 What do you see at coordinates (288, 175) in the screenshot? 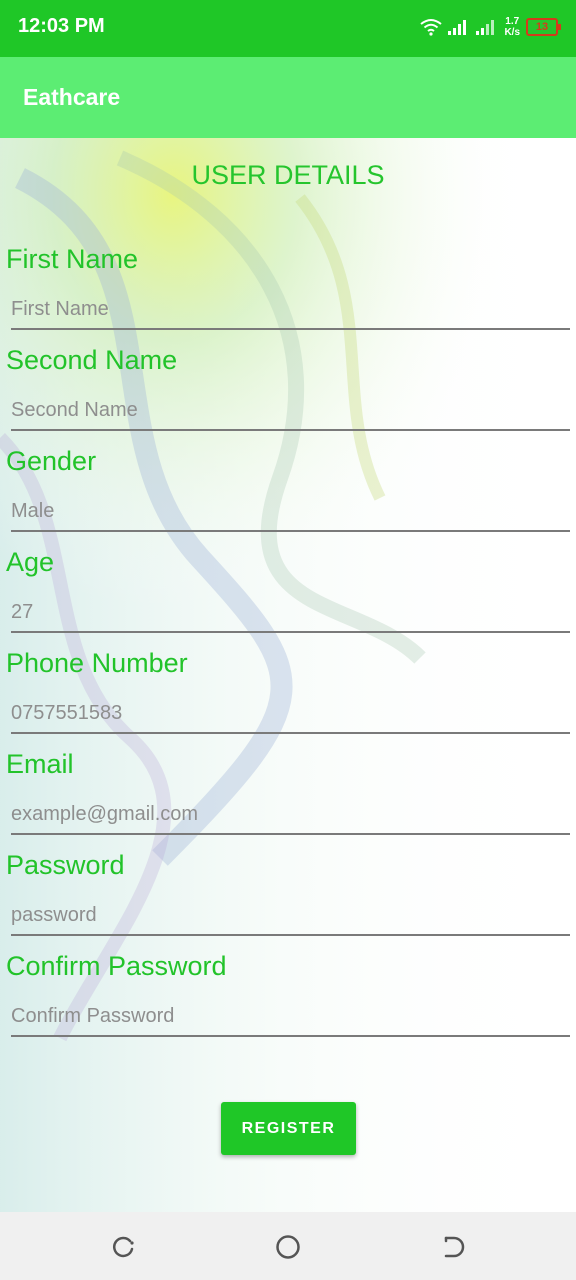
I see `form-title: USER DETAILS` at bounding box center [288, 175].